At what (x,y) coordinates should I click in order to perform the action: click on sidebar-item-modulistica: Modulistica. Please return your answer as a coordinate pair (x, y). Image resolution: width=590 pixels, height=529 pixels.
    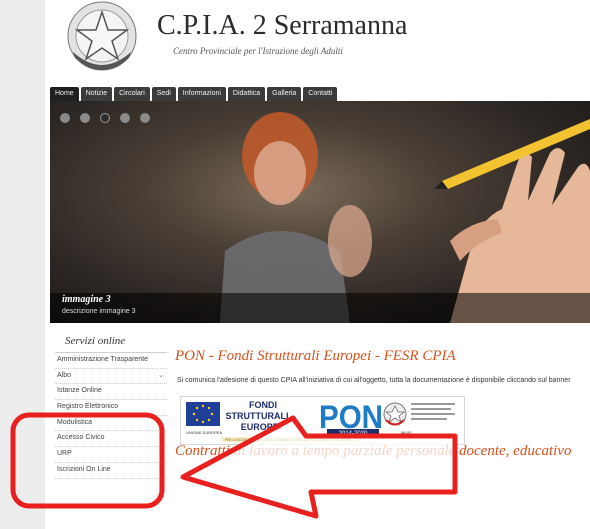
    Looking at the image, I should click on (111, 424).